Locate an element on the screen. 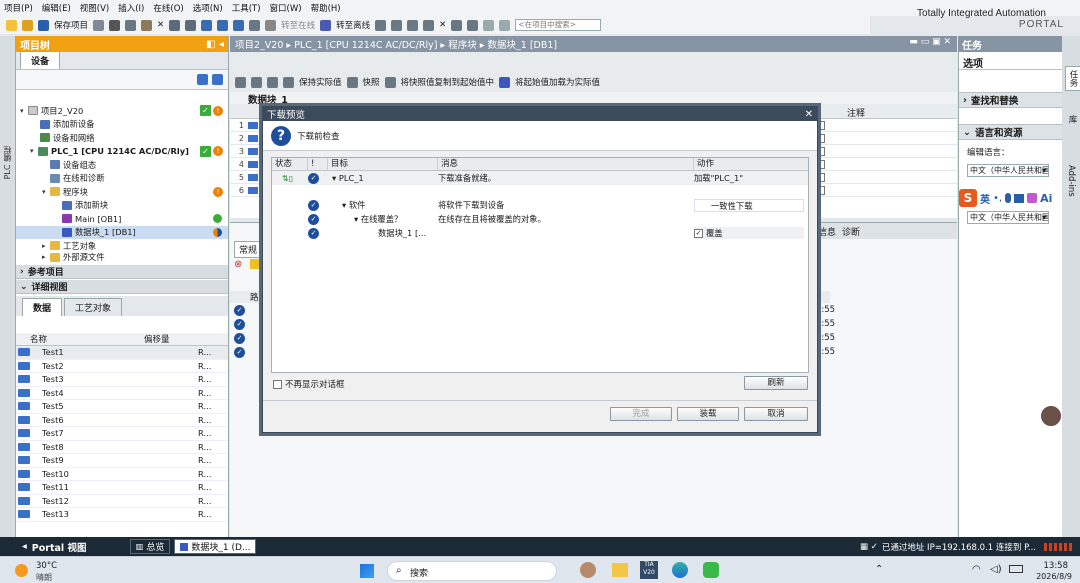 This screenshot has width=1080, height=583. tab-diagnostics: 诊断 is located at coordinates (851, 231).